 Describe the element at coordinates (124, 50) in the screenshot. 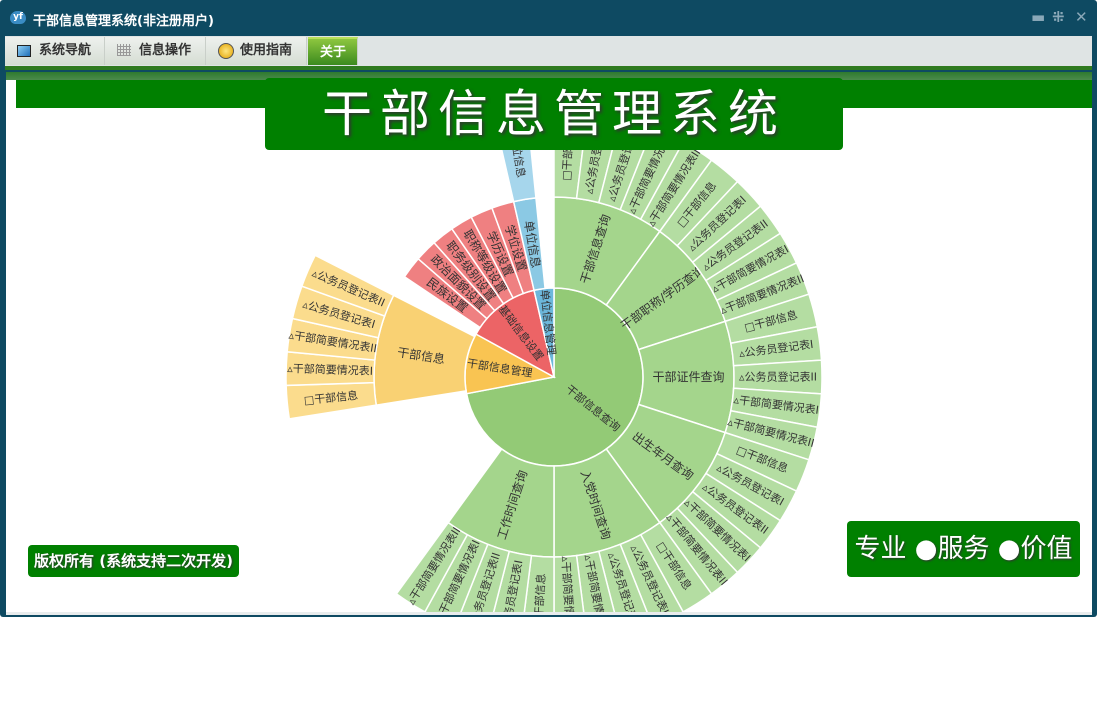

I see `grid-icon` at that location.